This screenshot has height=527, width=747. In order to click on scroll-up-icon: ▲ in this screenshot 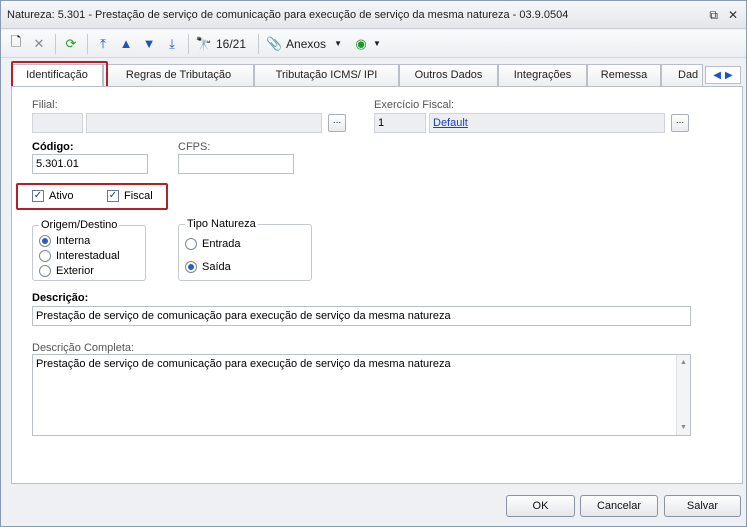, I will do `click(683, 362)`.